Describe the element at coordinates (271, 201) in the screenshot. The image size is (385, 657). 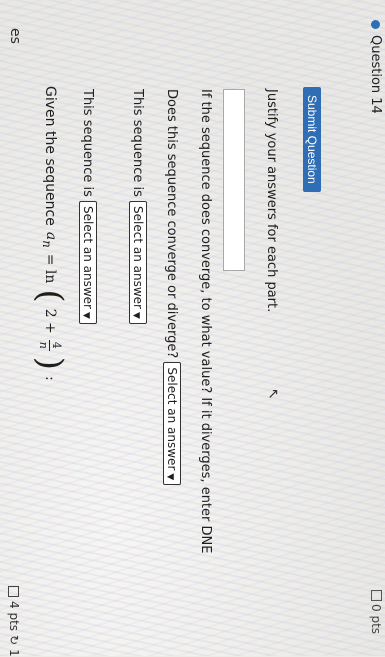
I see `justify-text: Justify your answers for each part.` at that location.